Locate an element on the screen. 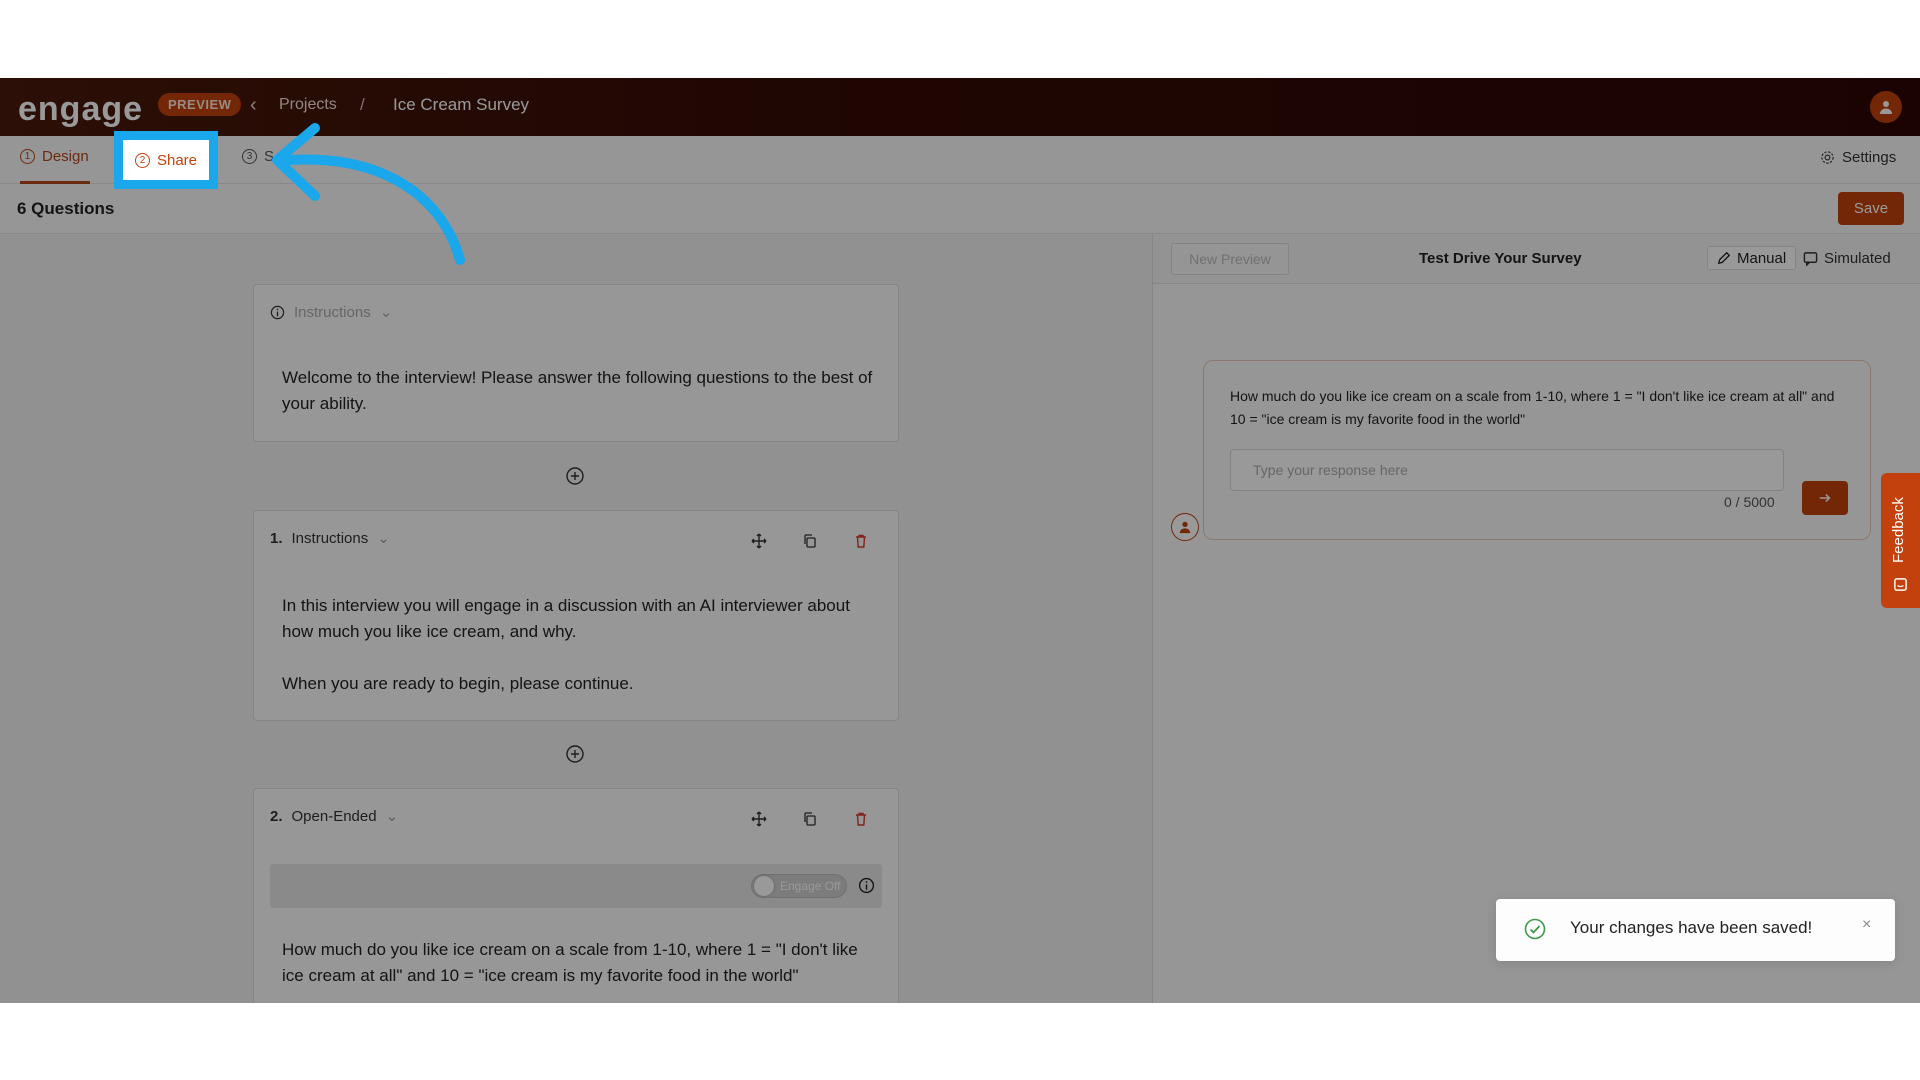 This screenshot has height=1080, width=1920. user-avatar is located at coordinates (1886, 107).